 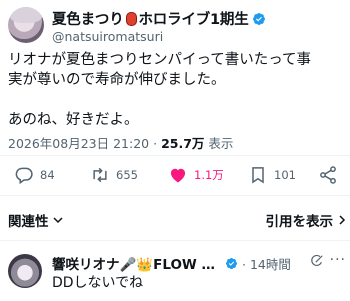 I want to click on chevron-right-icon, so click(x=342, y=220).